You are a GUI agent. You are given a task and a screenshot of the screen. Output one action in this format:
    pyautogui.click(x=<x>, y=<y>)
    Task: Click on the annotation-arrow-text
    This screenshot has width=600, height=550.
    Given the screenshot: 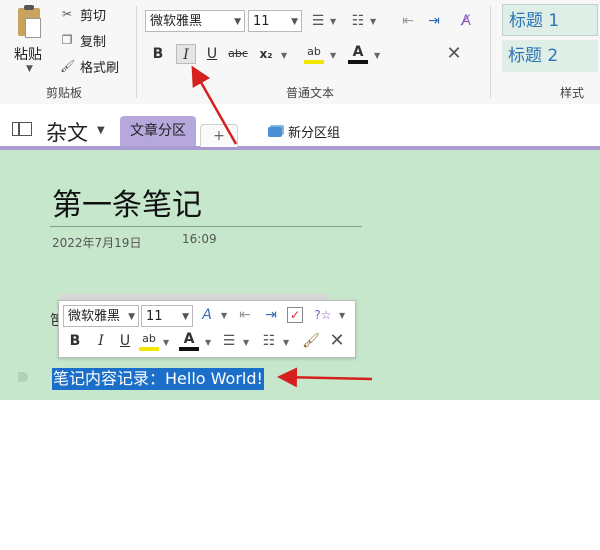 What is the action you would take?
    pyautogui.click(x=325, y=377)
    